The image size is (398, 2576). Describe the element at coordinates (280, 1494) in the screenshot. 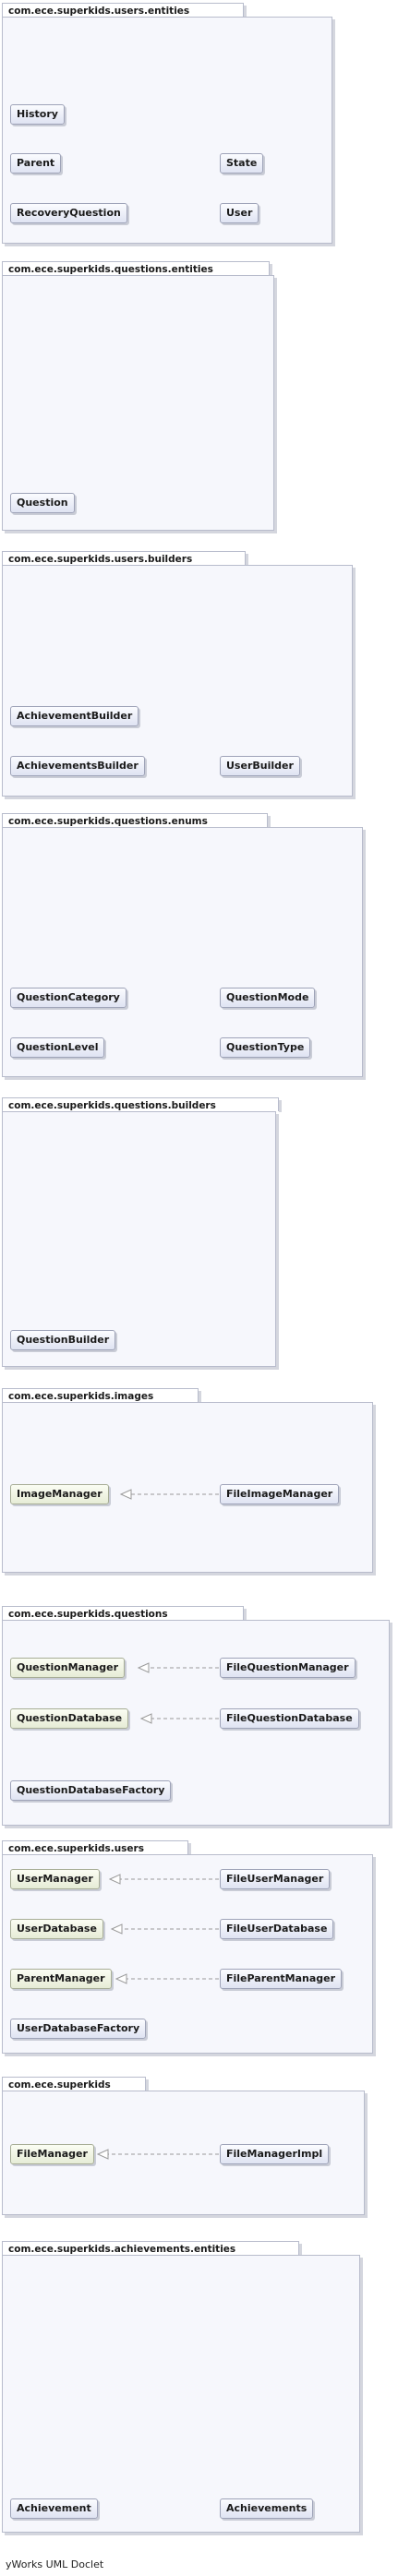

I see `class-file-image-manager: FileImageManager` at that location.